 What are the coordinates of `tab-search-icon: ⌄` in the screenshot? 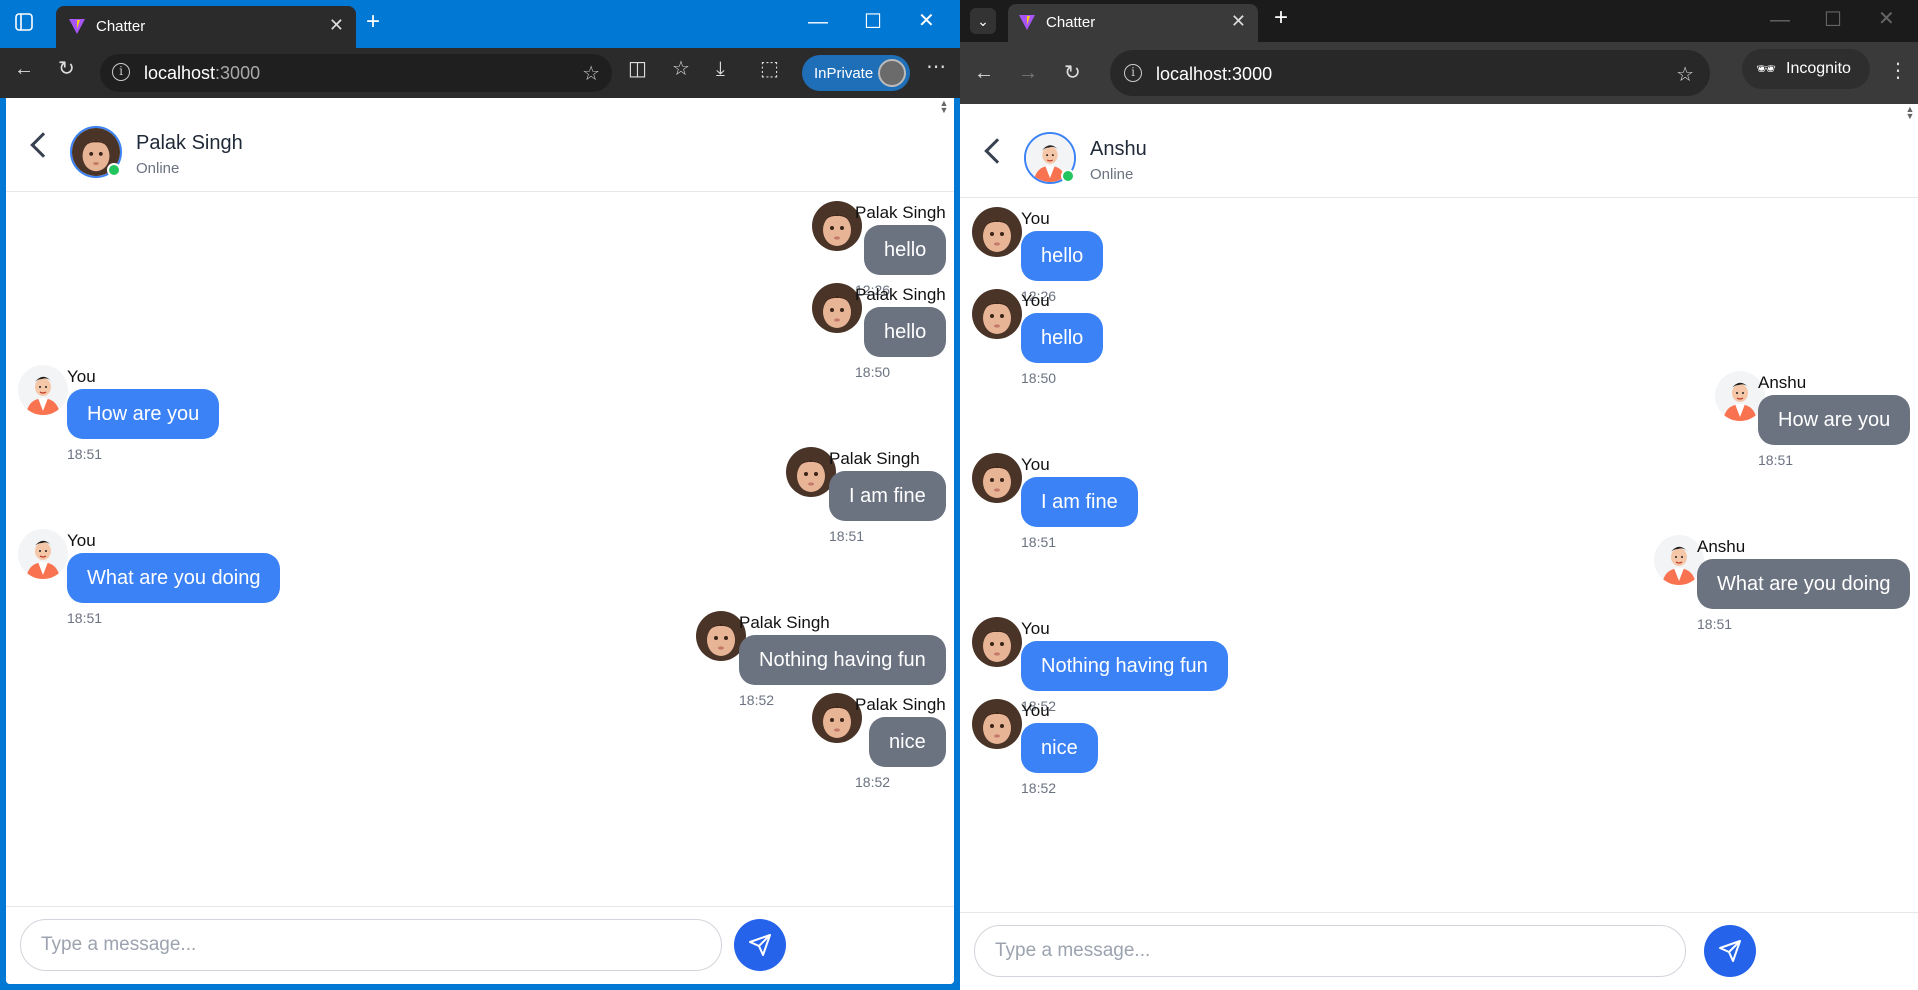 It's located at (983, 21).